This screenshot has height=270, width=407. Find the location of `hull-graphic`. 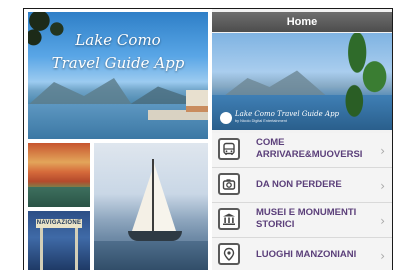

hull-graphic is located at coordinates (155, 236).